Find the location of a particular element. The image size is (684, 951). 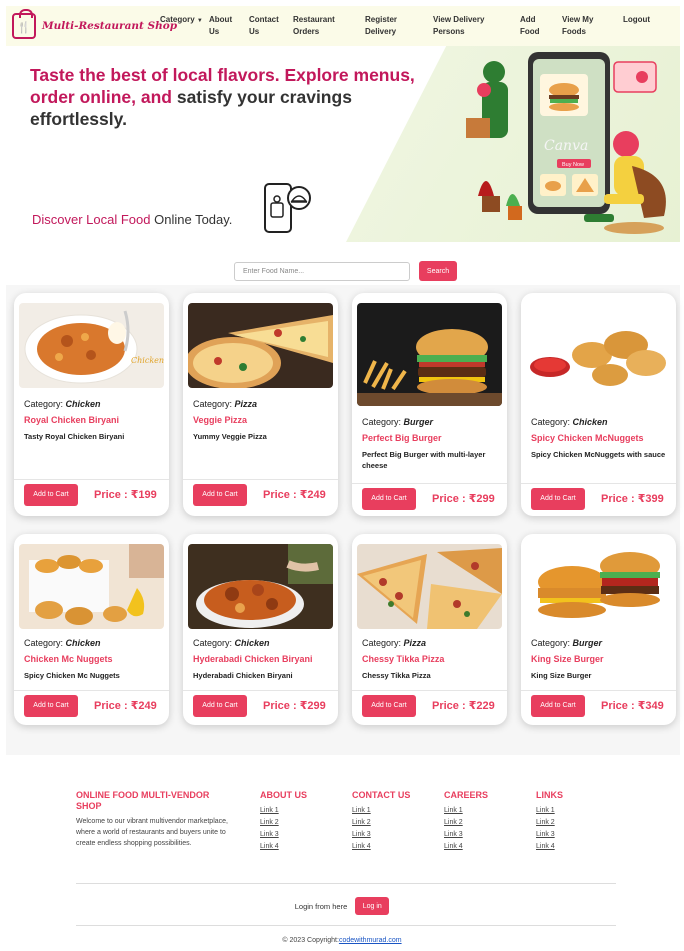

nav-register-delivery: Register Delivery is located at coordinates (390, 26).